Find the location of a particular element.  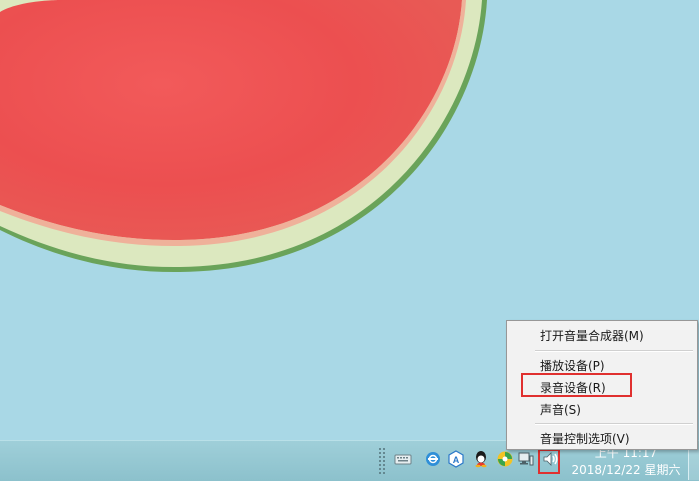

volume-icon-highlight is located at coordinates (549, 461).